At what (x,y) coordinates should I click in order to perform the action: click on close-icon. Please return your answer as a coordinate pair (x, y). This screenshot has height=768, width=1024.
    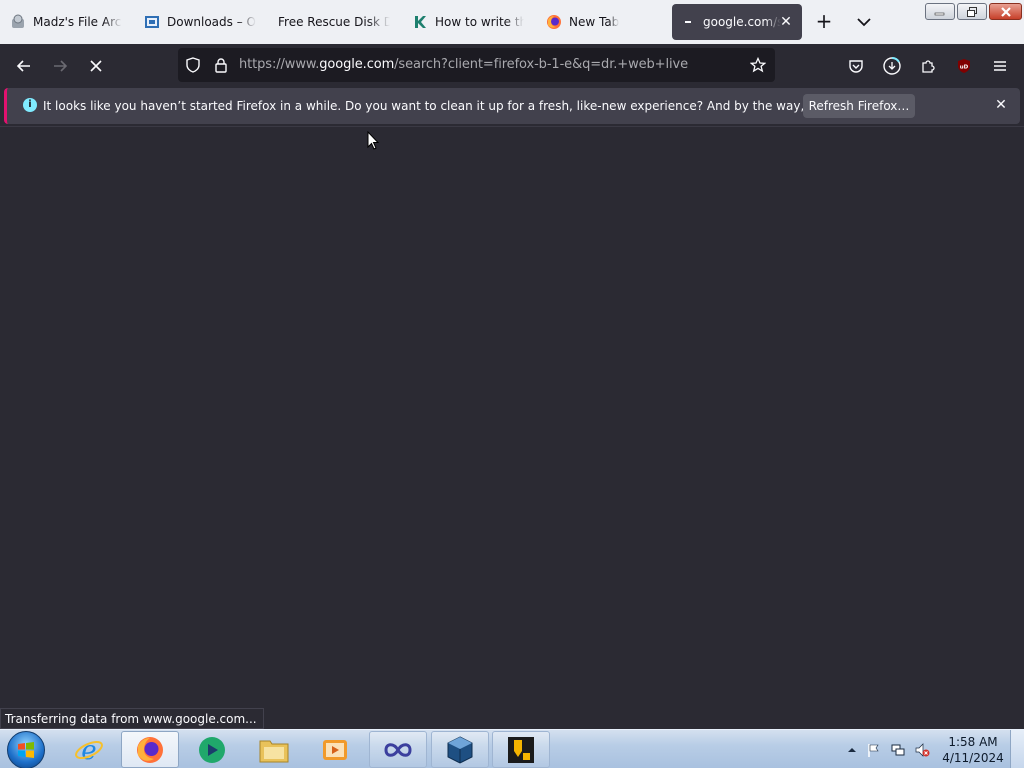
    Looking at the image, I should click on (1005, 11).